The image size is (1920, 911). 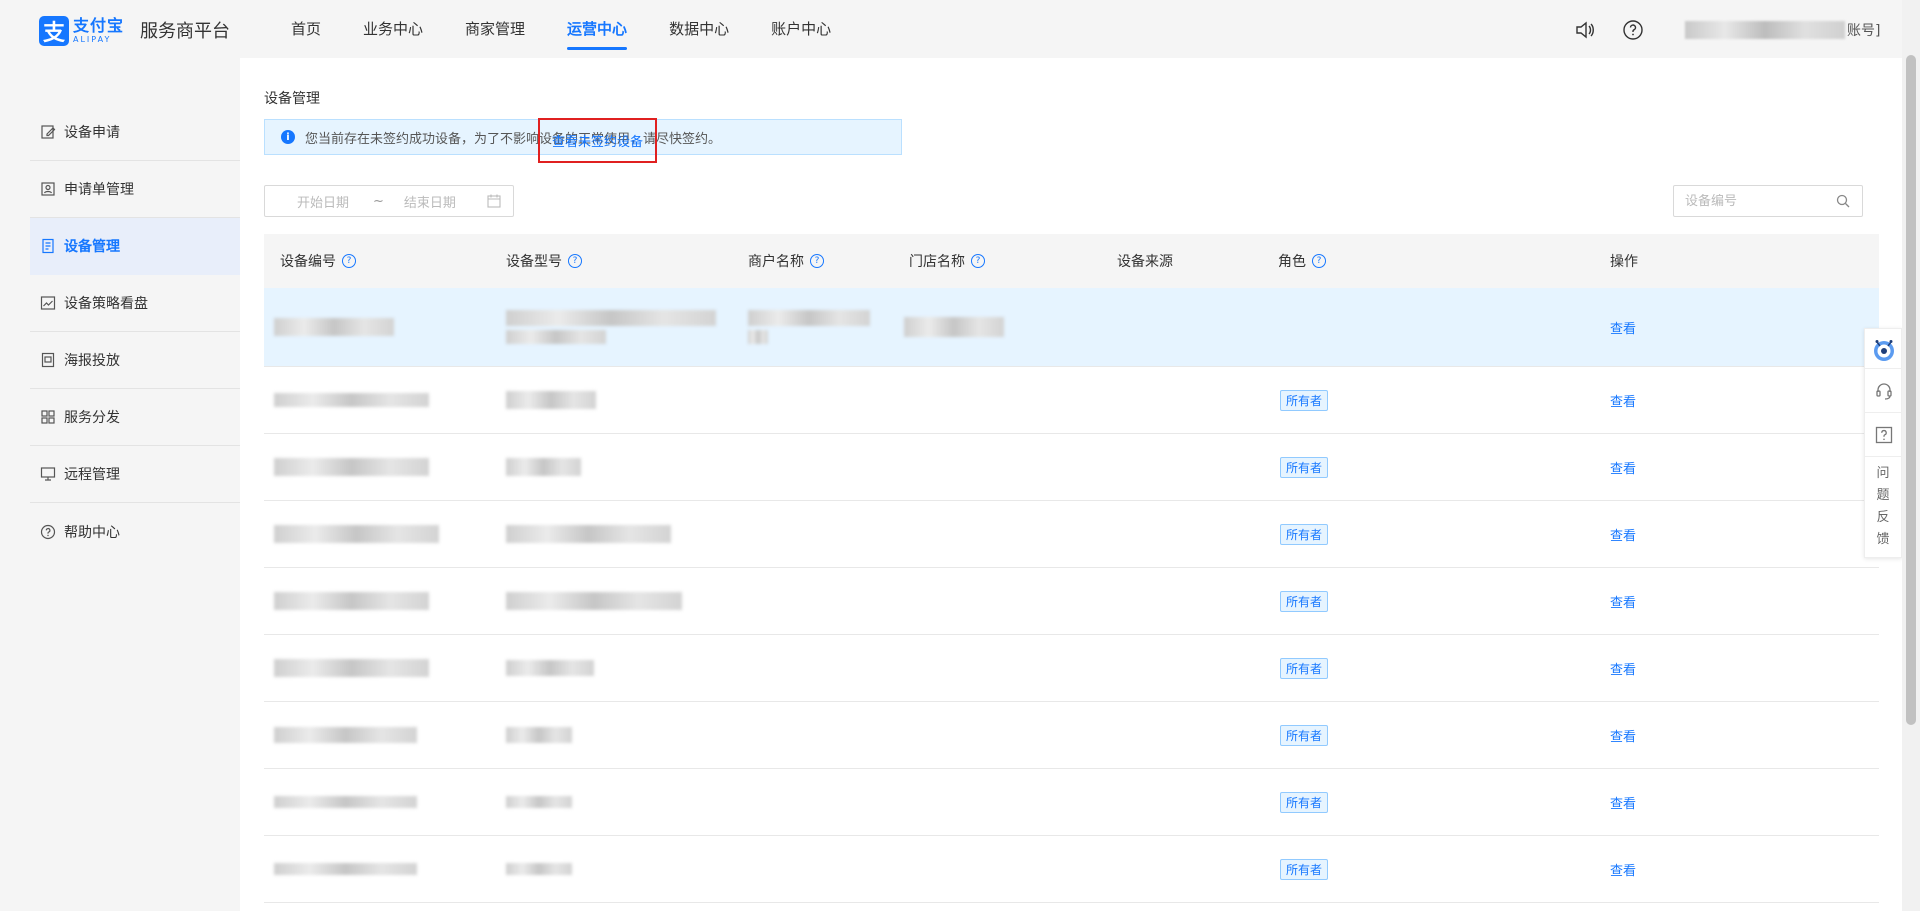 I want to click on date-range-picker: 开始日期 ~ 结束日期, so click(x=389, y=201).